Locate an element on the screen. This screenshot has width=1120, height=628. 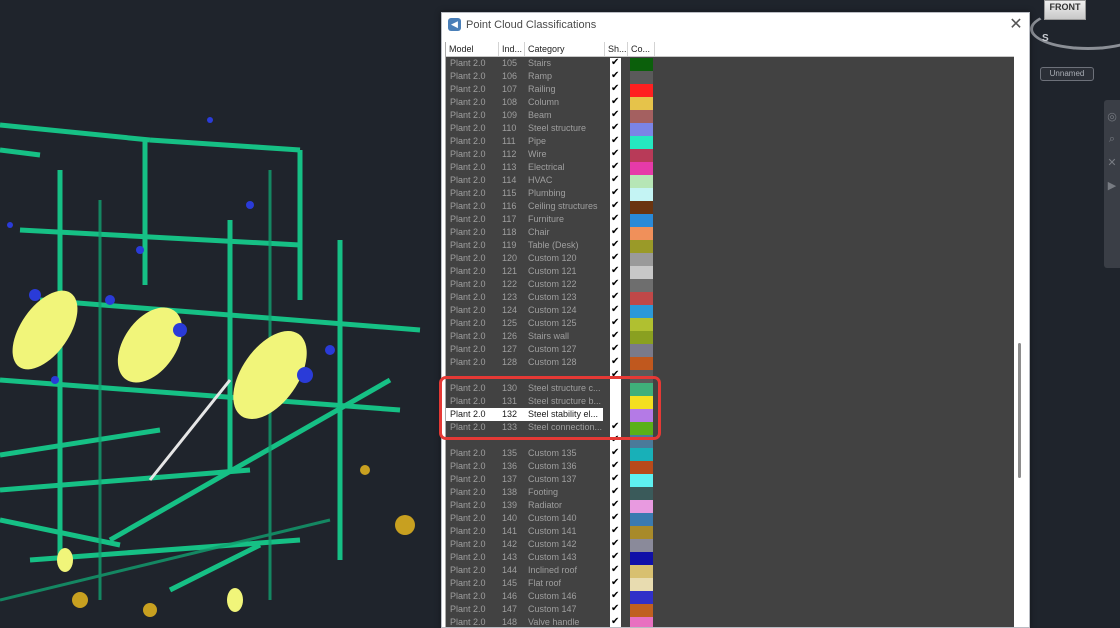
cell-category: Custom 135 is located at coordinates (564, 453).